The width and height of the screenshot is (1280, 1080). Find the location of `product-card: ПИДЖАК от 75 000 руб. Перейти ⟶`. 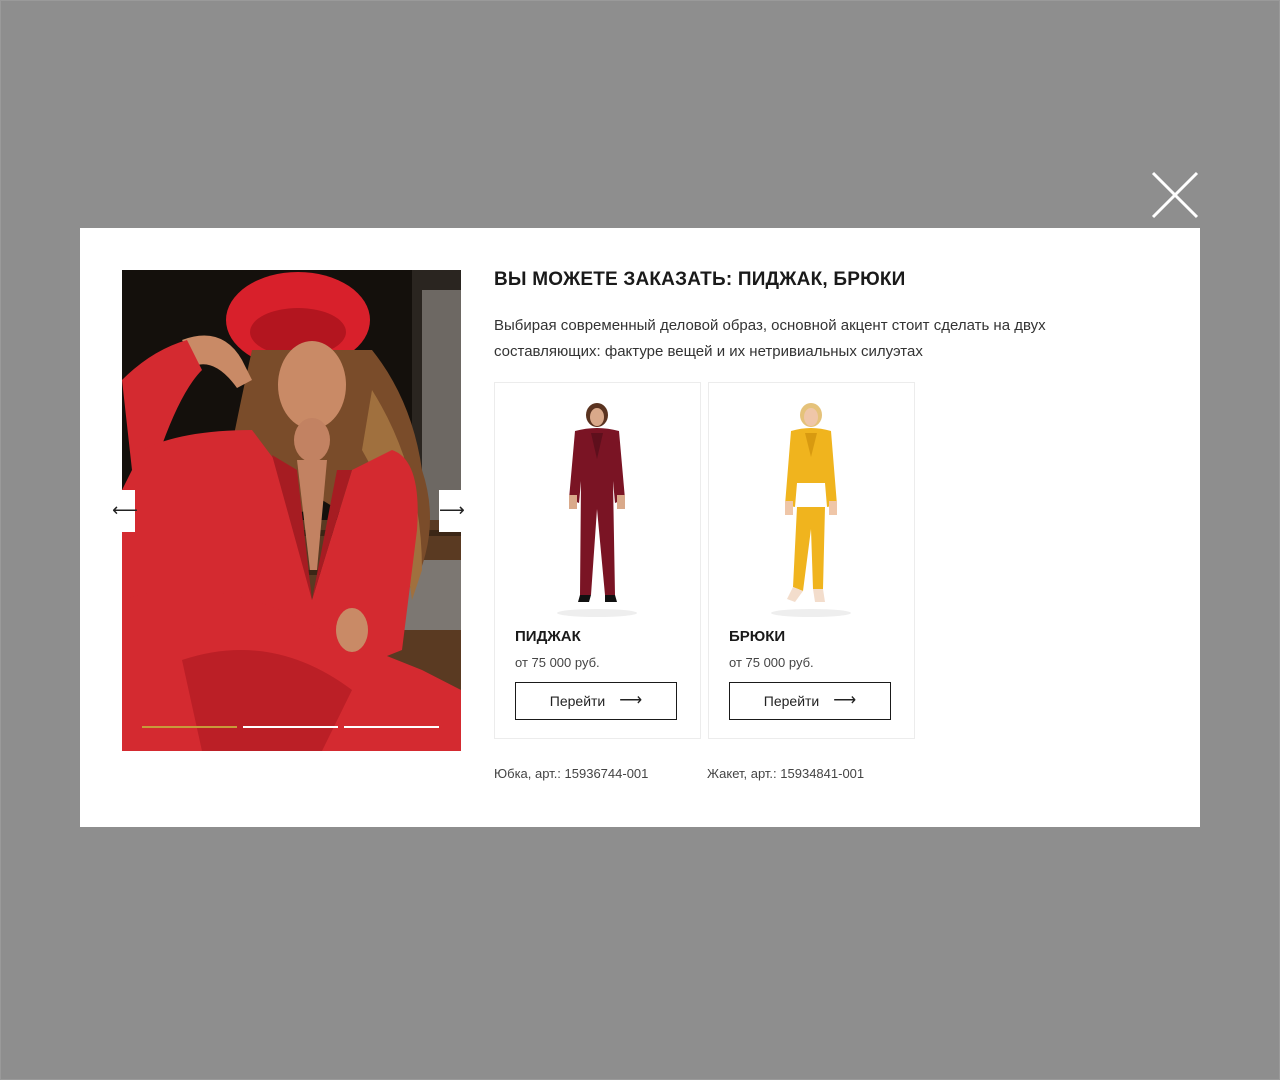

product-card: ПИДЖАК от 75 000 руб. Перейти ⟶ is located at coordinates (597, 560).